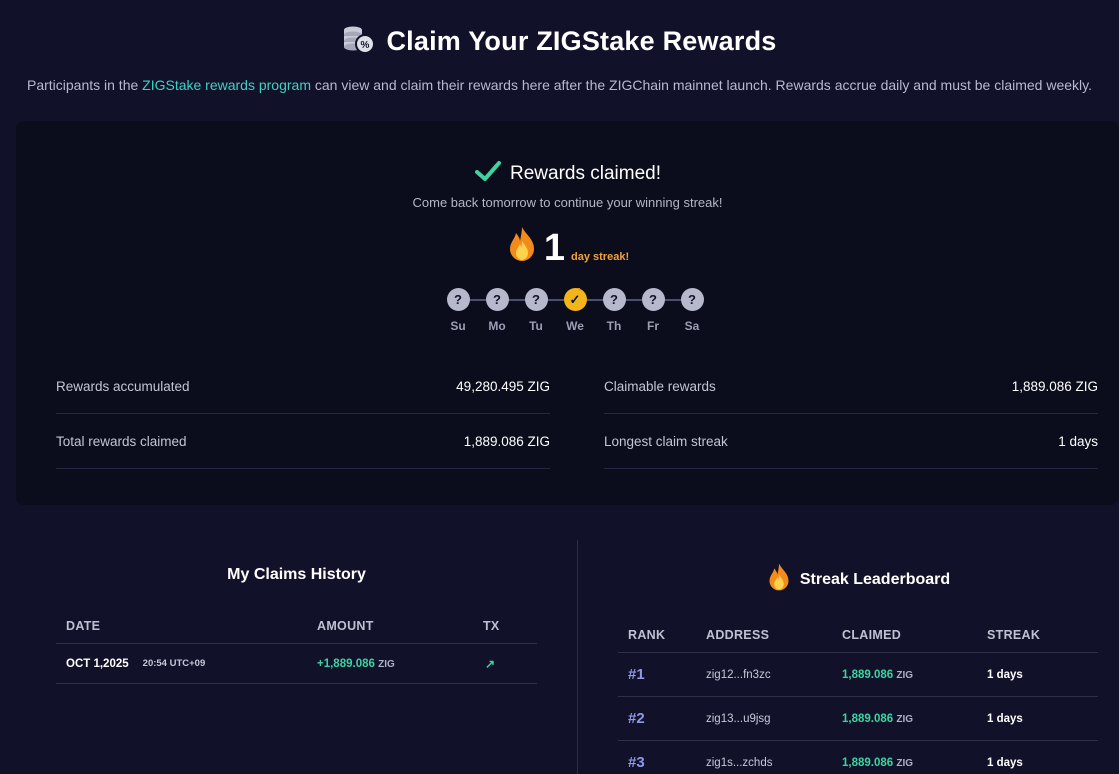 Image resolution: width=1119 pixels, height=774 pixels. Describe the element at coordinates (739, 762) in the screenshot. I see `leaderboard-address: zig1s...zchds` at that location.